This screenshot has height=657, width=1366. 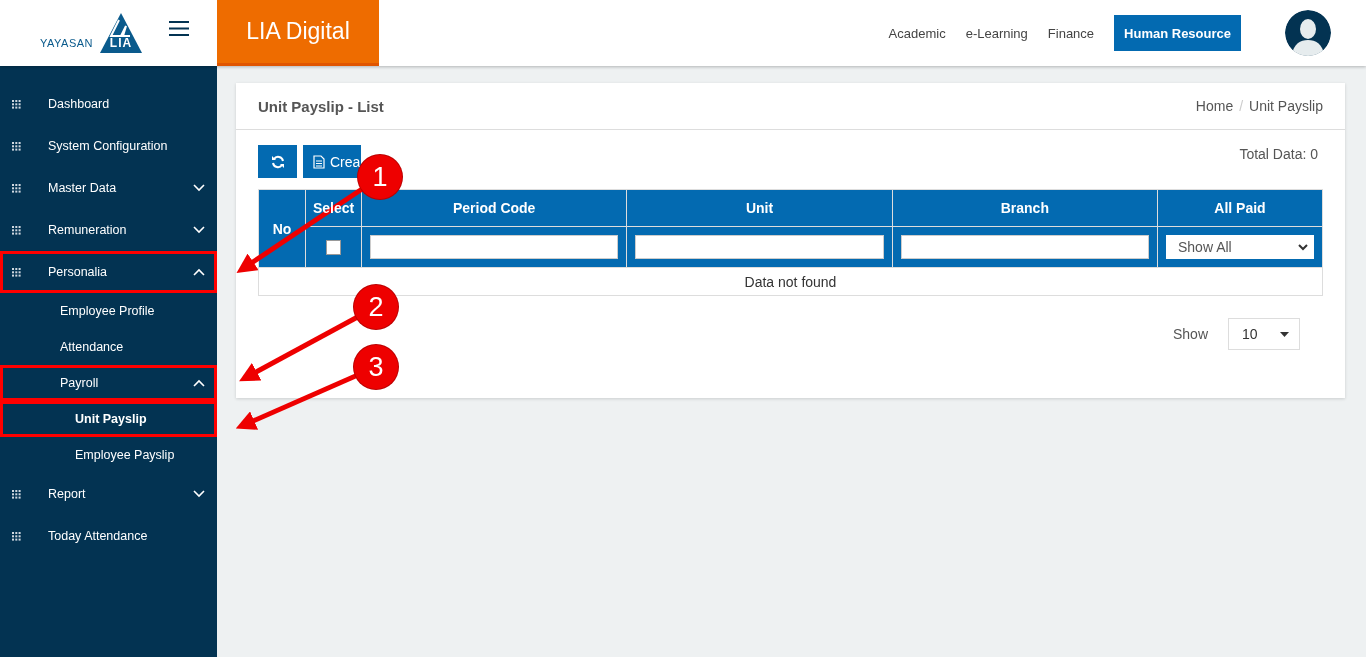 I want to click on total-count: Total Data: 0, so click(x=1279, y=154).